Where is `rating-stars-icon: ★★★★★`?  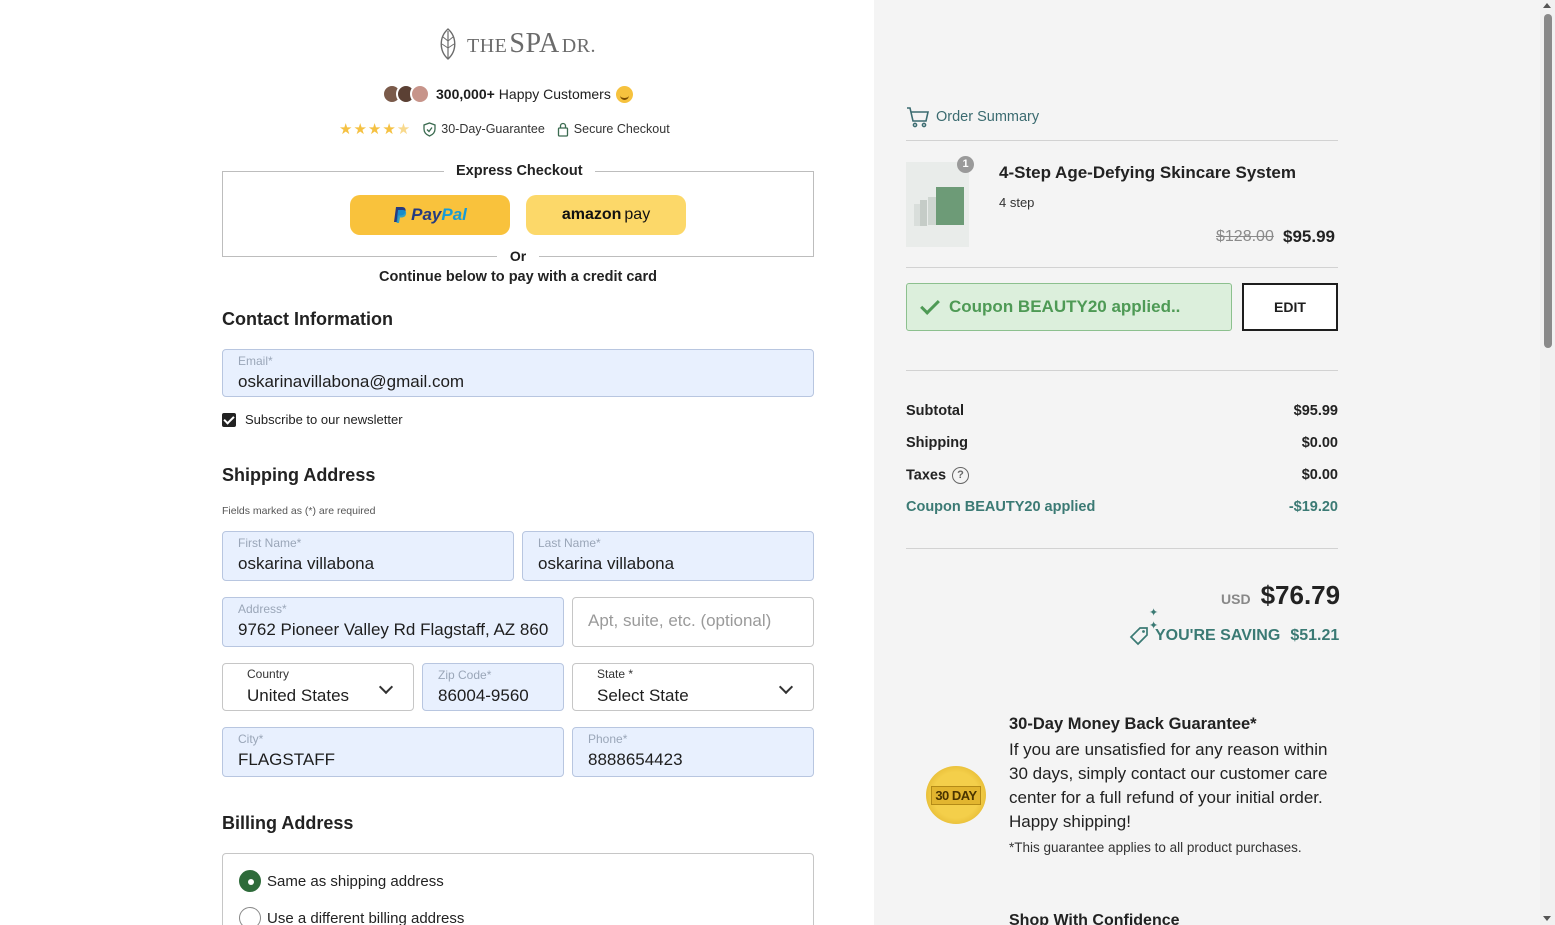
rating-stars-icon: ★★★★★ is located at coordinates (375, 129).